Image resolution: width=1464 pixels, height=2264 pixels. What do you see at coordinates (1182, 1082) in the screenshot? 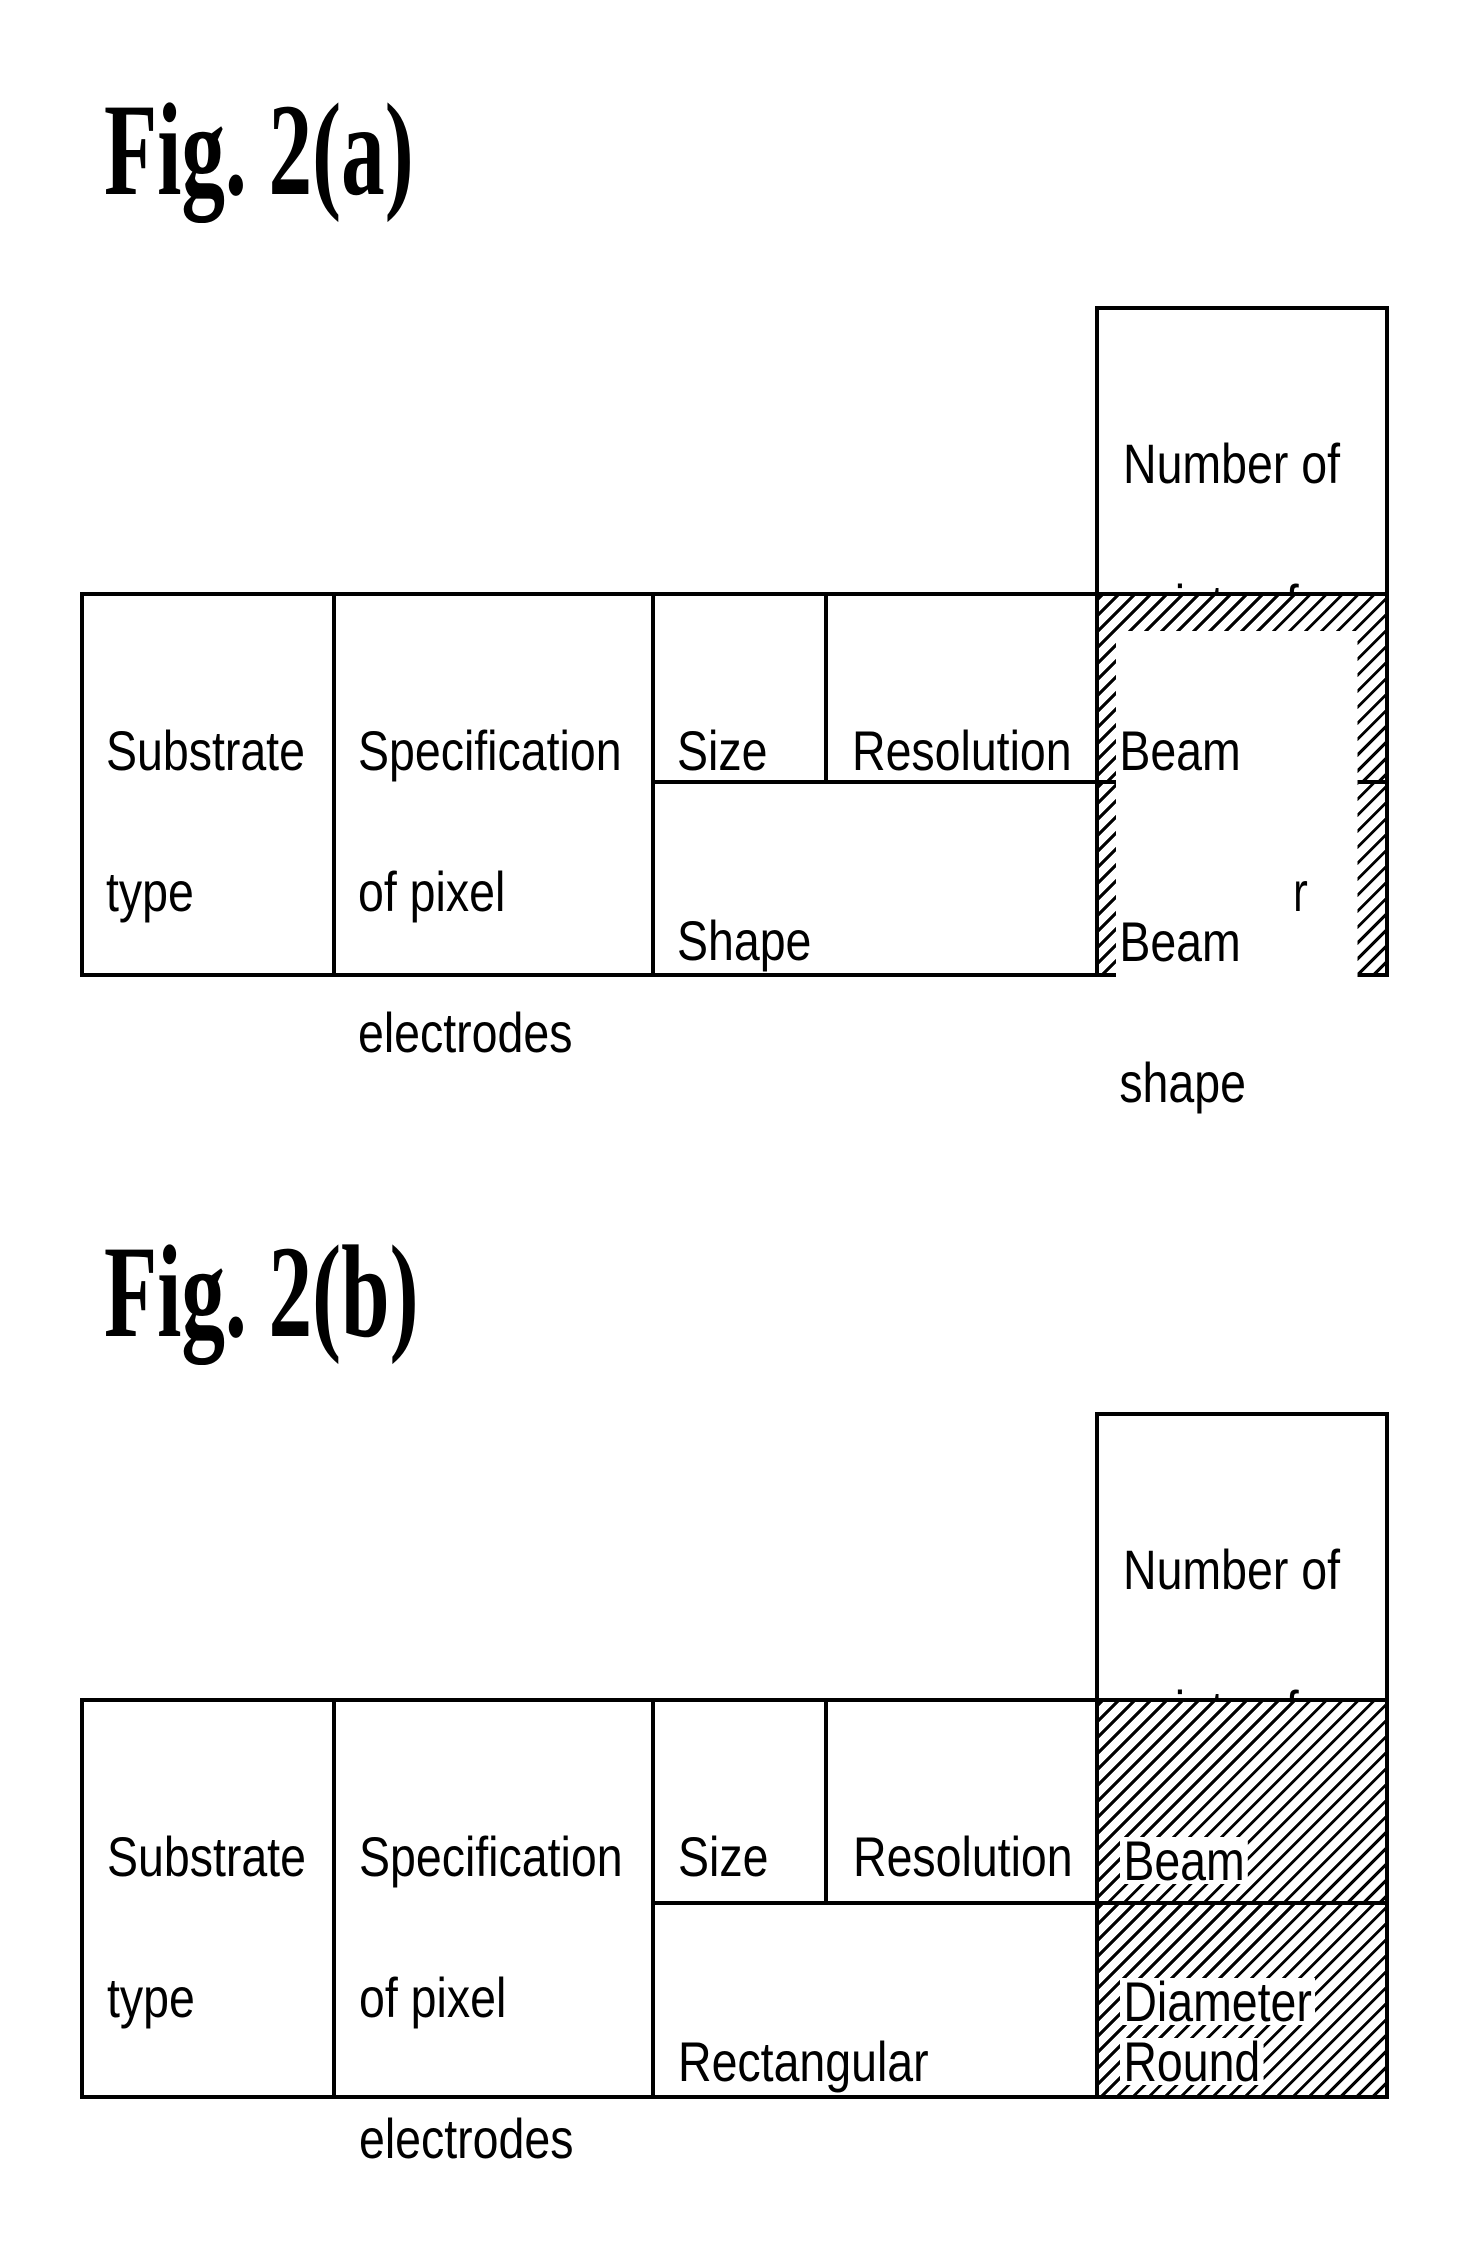
I see `label-line: shape` at bounding box center [1182, 1082].